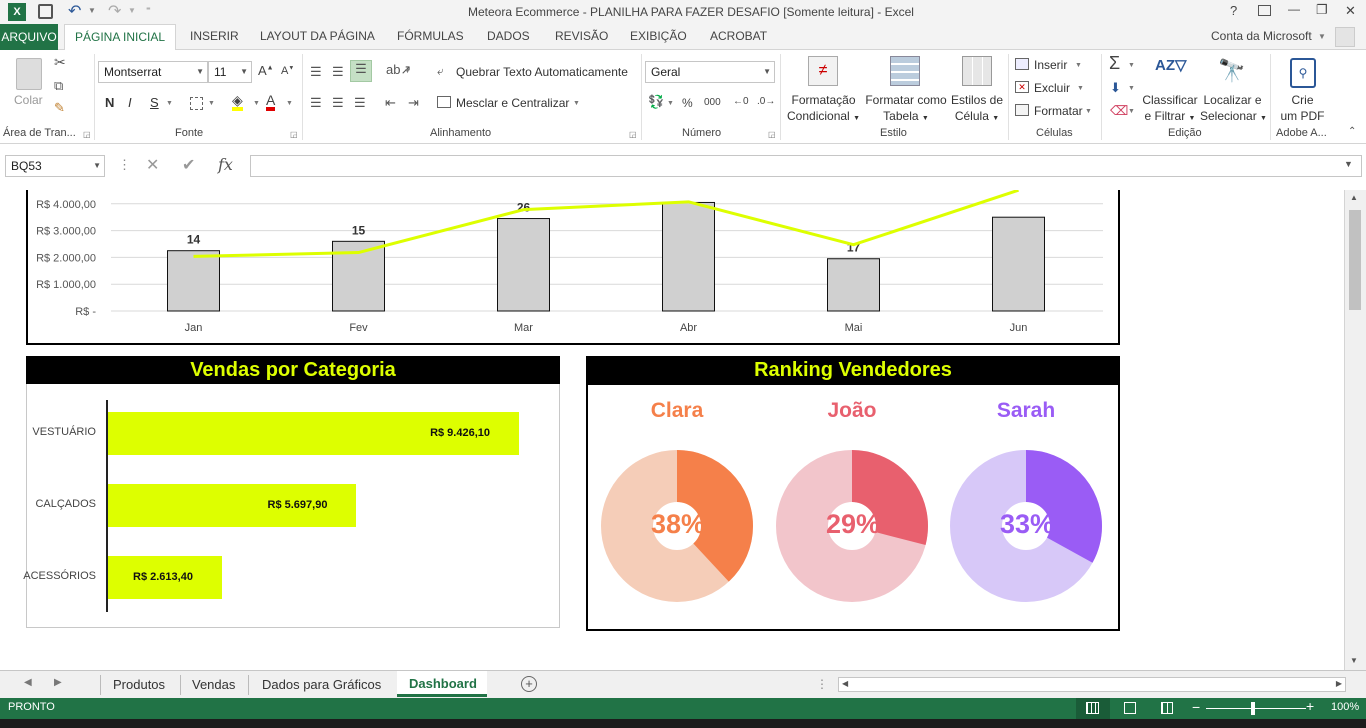 This screenshot has width=1366, height=728. I want to click on font-color-icon: A, so click(271, 102).